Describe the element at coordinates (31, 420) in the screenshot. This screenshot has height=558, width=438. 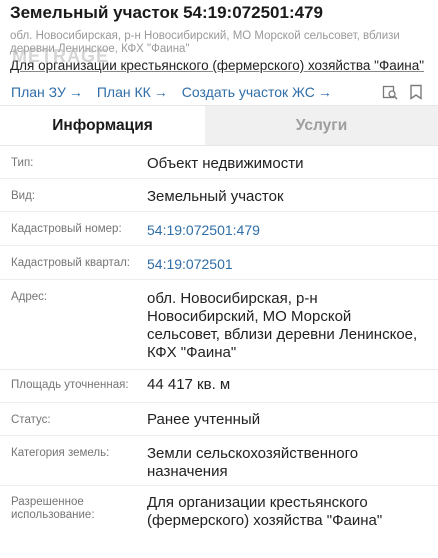
I see `row-label: Статус:` at that location.